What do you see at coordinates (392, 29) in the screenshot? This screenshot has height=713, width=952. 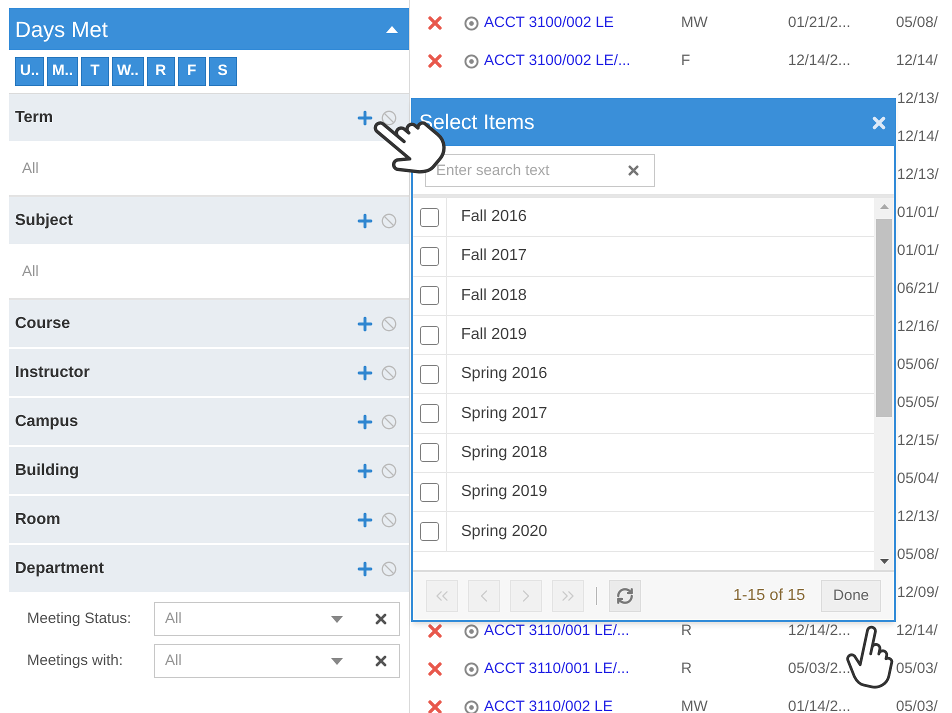 I see `collapse-icon` at bounding box center [392, 29].